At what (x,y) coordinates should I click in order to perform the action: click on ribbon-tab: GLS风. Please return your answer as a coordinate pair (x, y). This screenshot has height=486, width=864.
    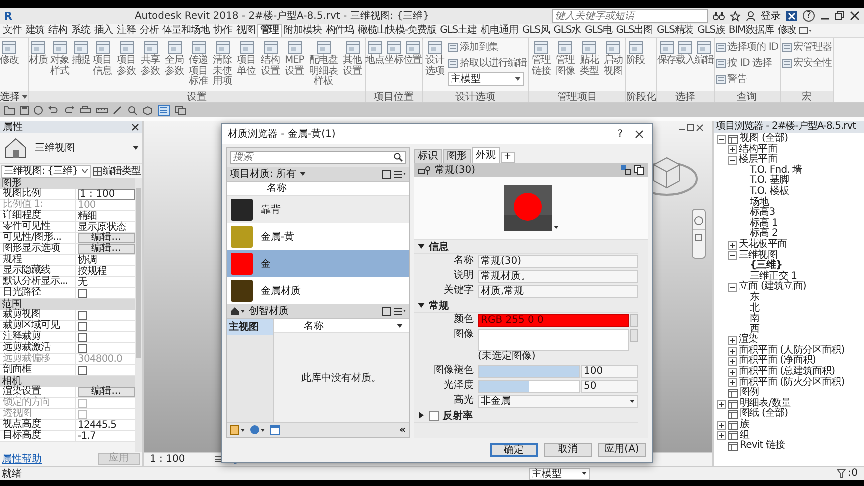
    Looking at the image, I should click on (536, 30).